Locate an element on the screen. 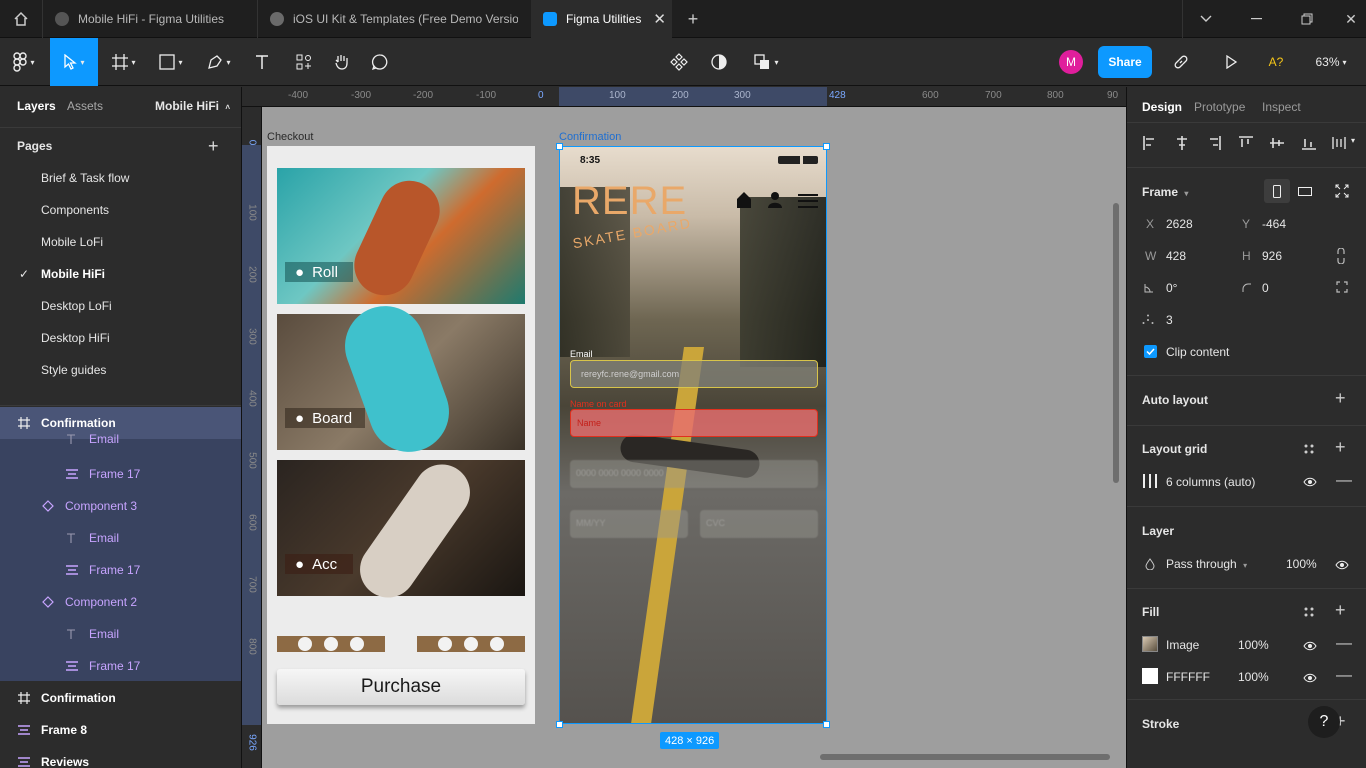  tab-design: Design is located at coordinates (1162, 107).